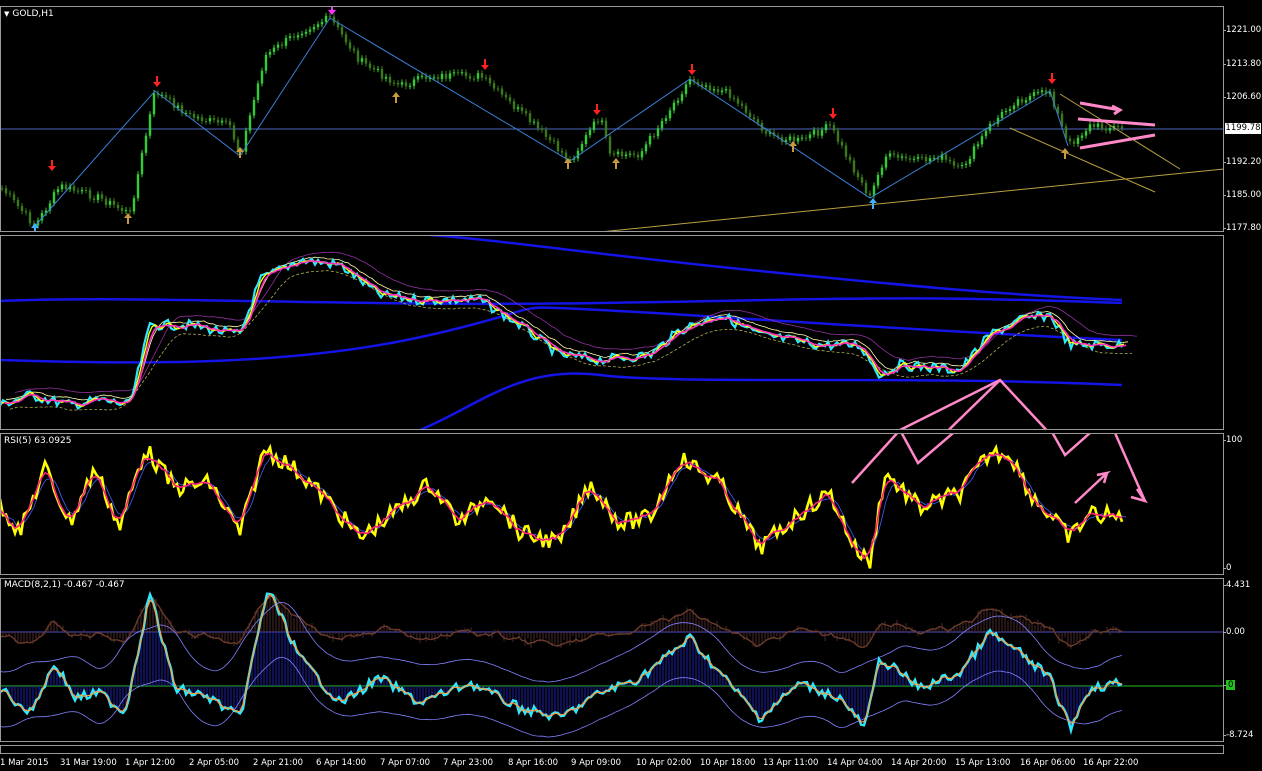  Describe the element at coordinates (565, 504) in the screenshot. I see `rsi-envelope` at that location.